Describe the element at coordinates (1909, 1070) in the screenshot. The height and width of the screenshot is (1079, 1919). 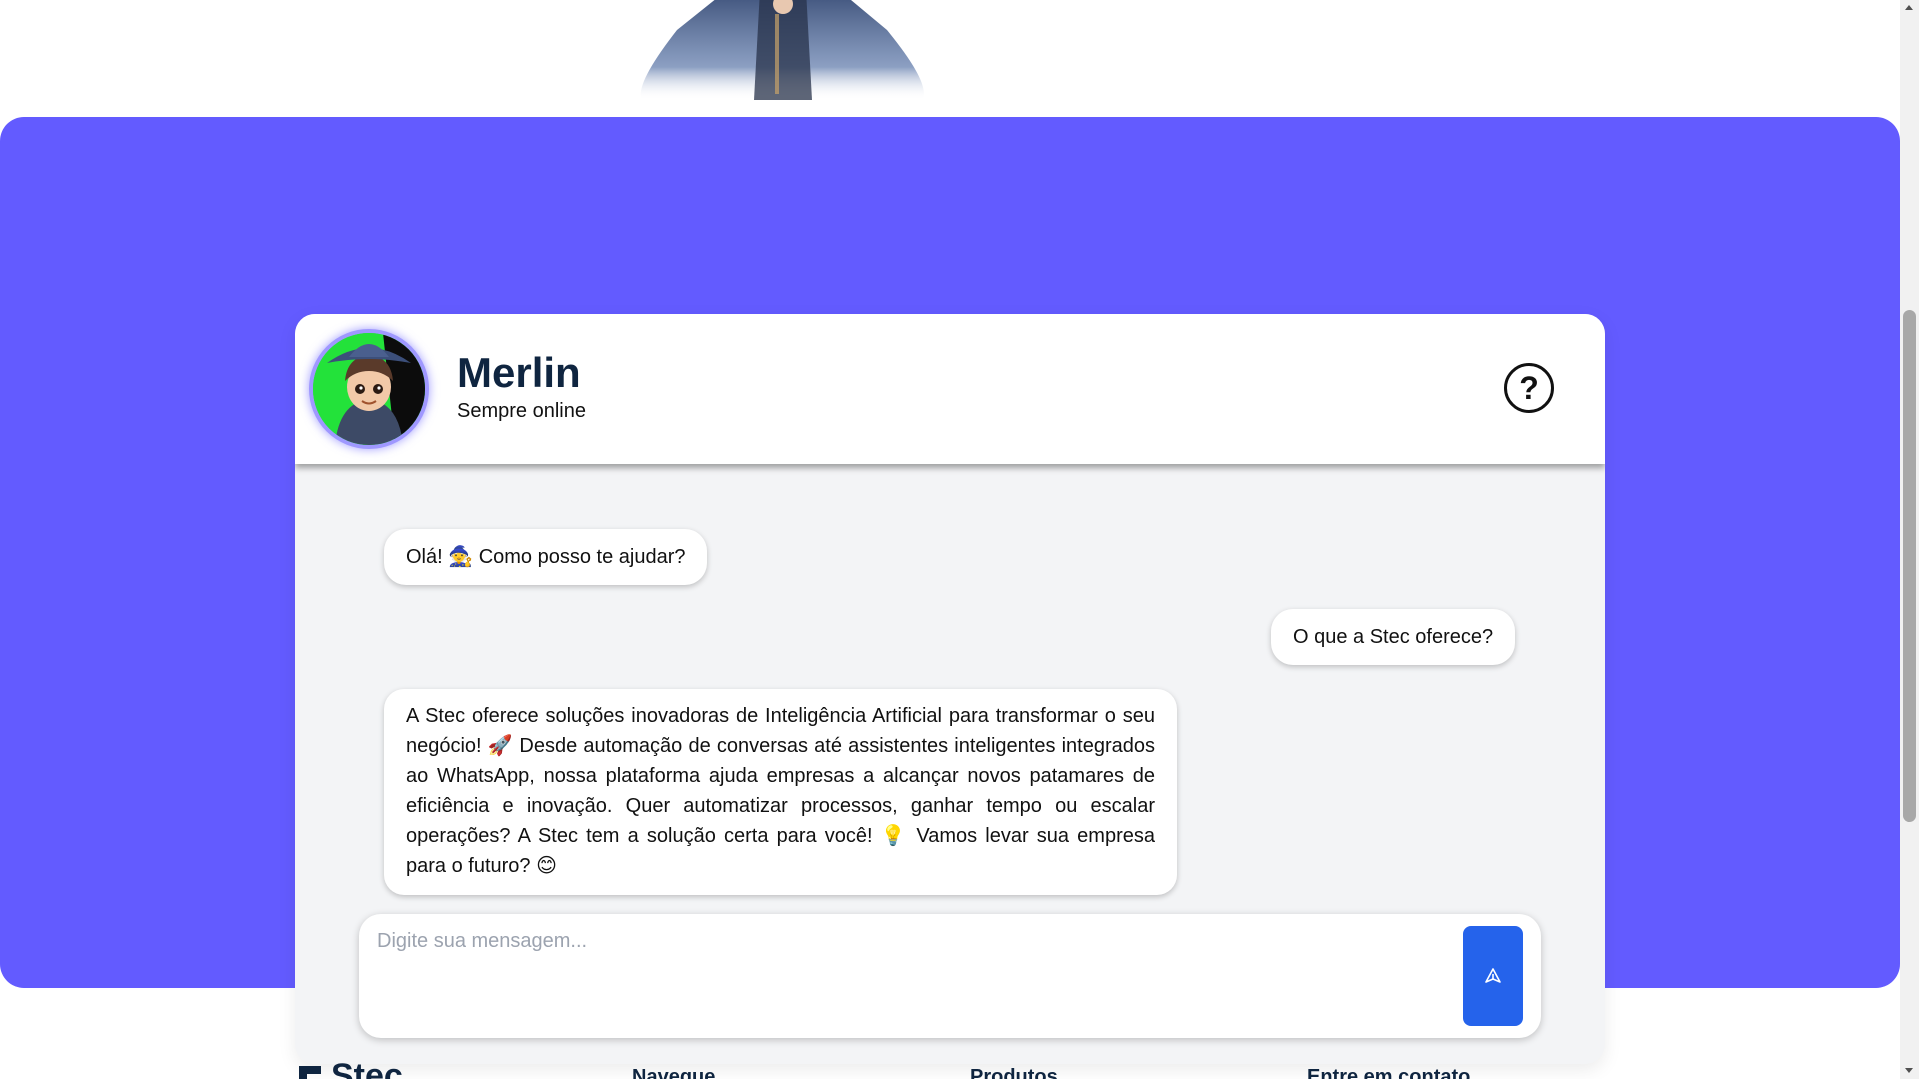
I see `scroll-down-icon` at that location.